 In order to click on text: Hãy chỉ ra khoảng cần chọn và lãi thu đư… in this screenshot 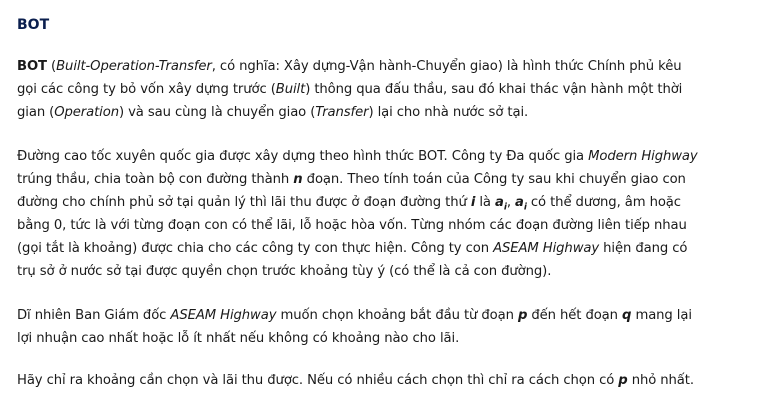, I will do `click(318, 380)`.